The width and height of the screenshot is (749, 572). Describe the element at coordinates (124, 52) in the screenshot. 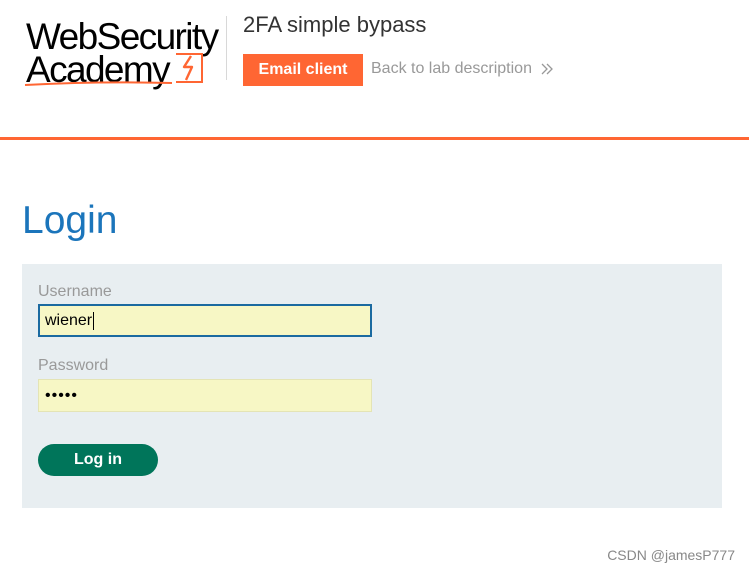

I see `web-security-academy-logo: WebSecurity Academy` at that location.